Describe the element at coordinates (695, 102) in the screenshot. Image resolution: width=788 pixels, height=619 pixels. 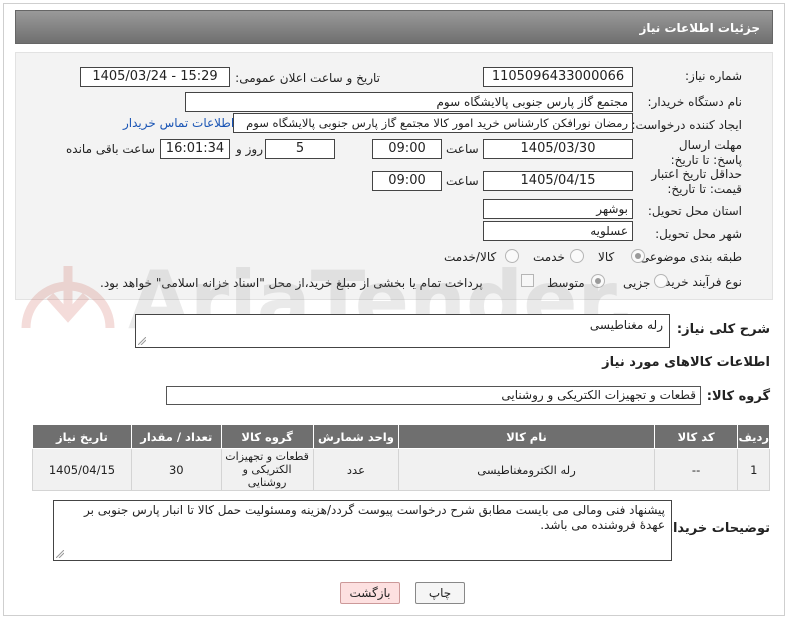
I see `buyer-org-label: نام دستگاه خریدار:` at that location.